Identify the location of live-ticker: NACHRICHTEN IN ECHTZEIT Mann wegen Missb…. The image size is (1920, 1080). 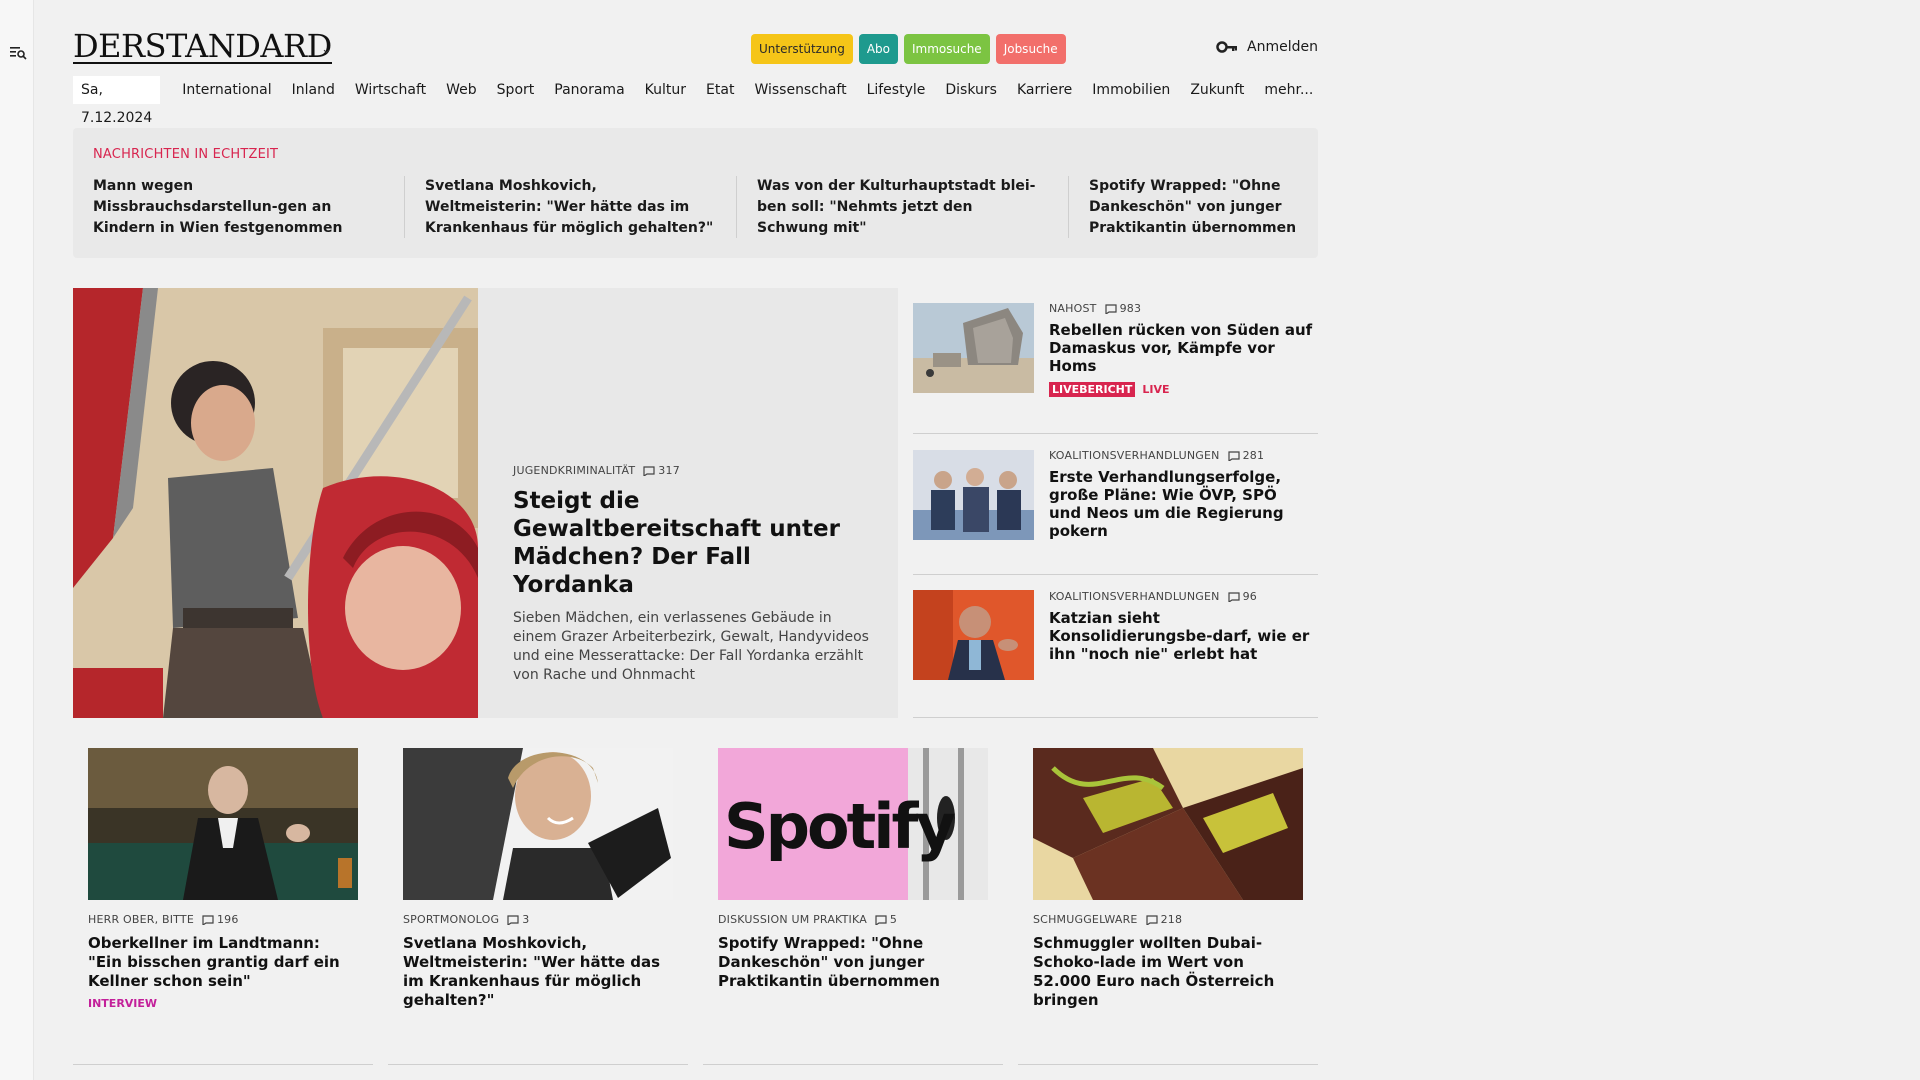
(695, 193).